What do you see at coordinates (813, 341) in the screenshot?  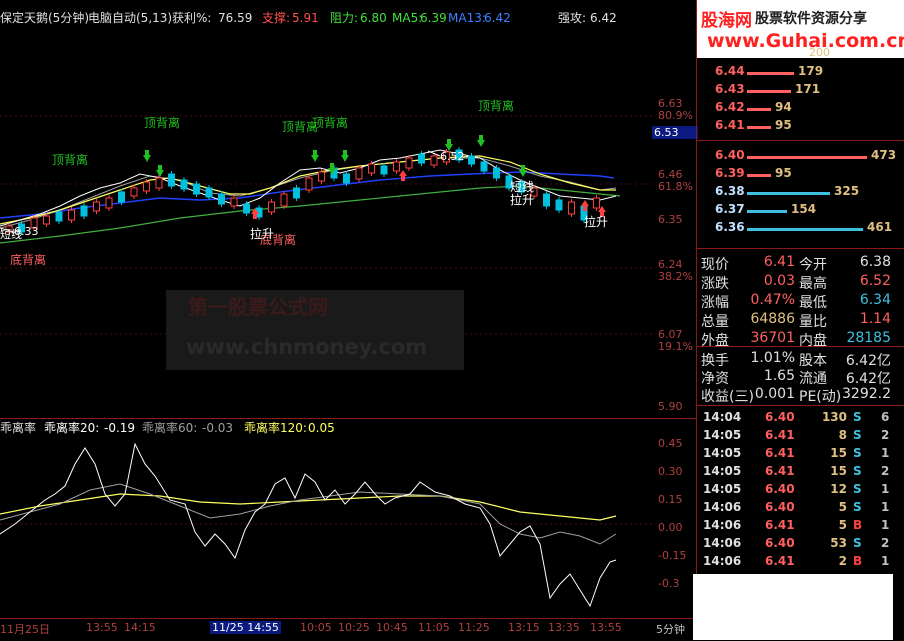 I see `quote-label: 内盘` at bounding box center [813, 341].